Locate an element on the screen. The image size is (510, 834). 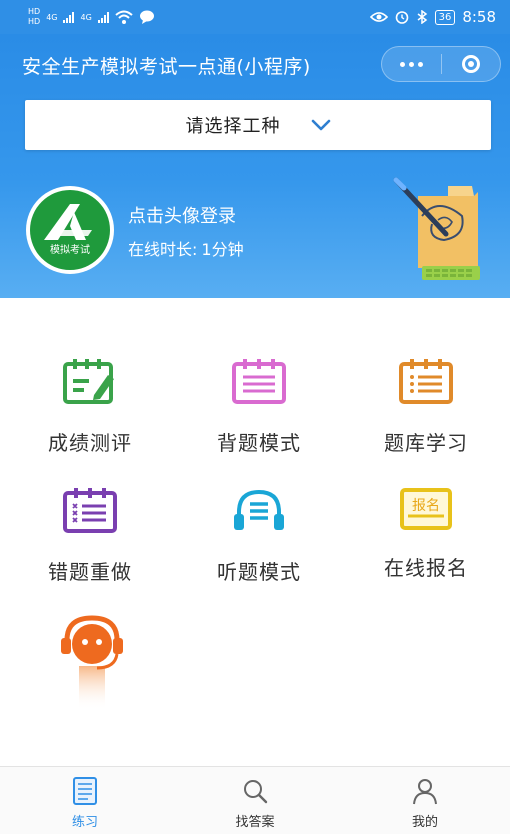
battery-icon: 36 is located at coordinates (445, 17).